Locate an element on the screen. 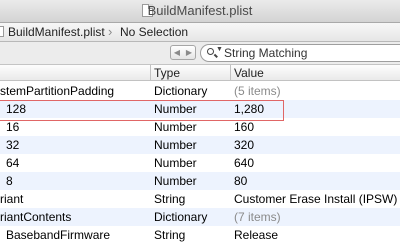 The width and height of the screenshot is (400, 244). table-header: Type Value is located at coordinates (200, 73).